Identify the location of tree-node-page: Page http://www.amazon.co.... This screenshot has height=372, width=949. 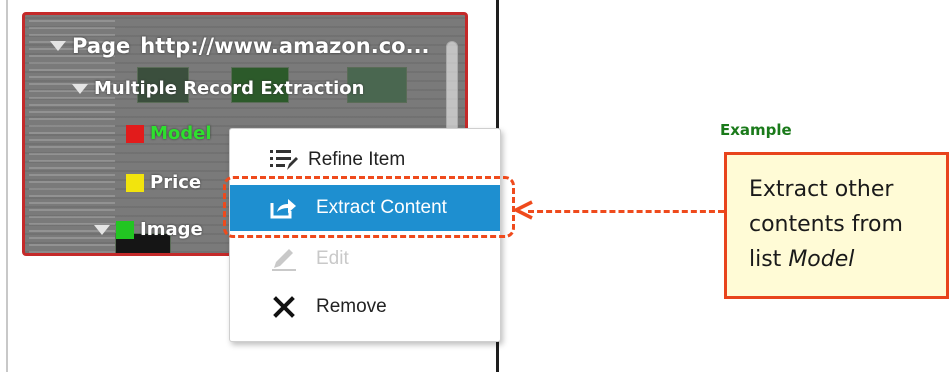
(240, 46).